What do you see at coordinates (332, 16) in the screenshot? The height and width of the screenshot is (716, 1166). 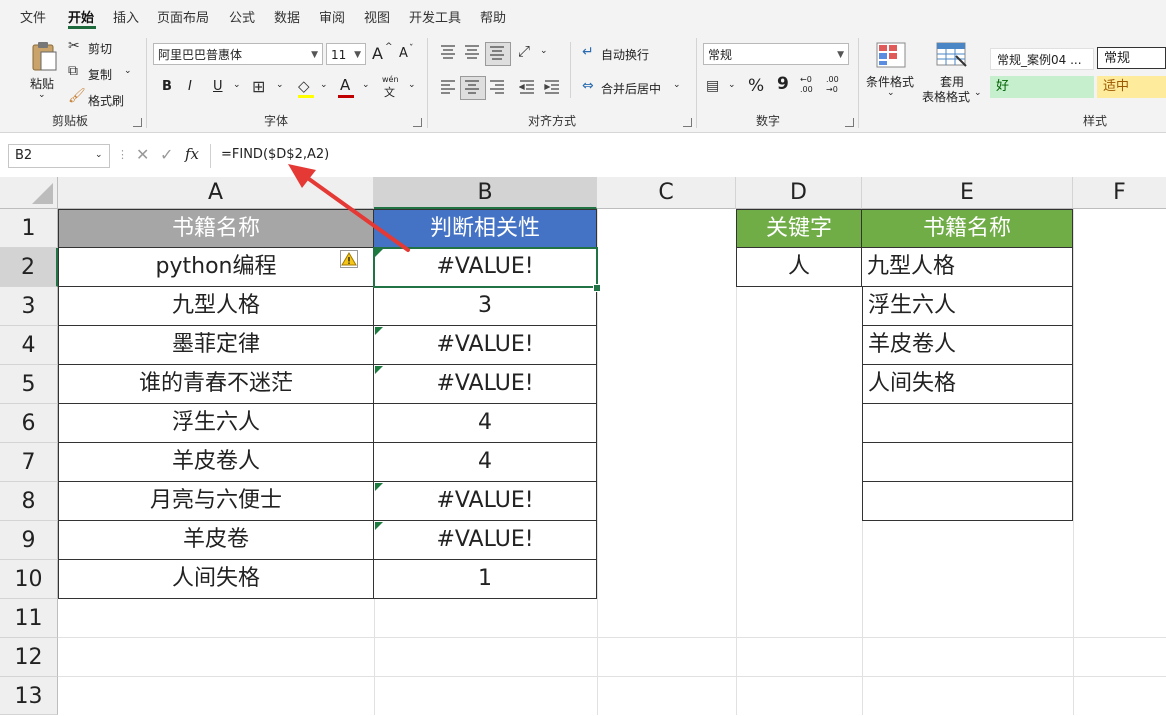 I see `menu-review: 审阅` at bounding box center [332, 16].